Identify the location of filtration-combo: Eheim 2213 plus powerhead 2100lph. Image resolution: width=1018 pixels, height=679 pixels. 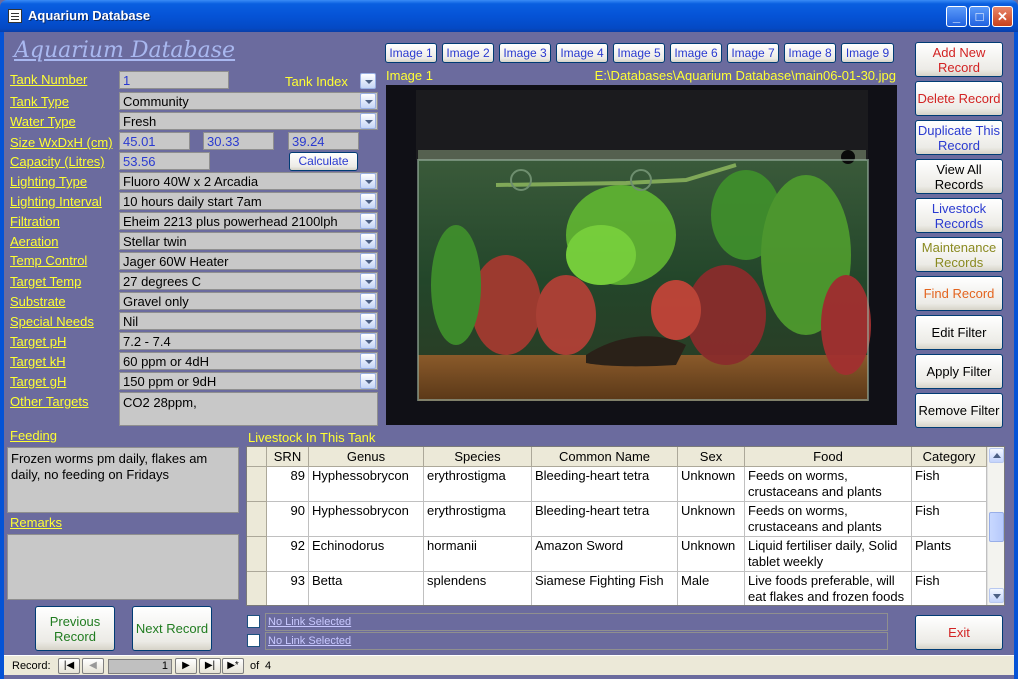
(248, 221).